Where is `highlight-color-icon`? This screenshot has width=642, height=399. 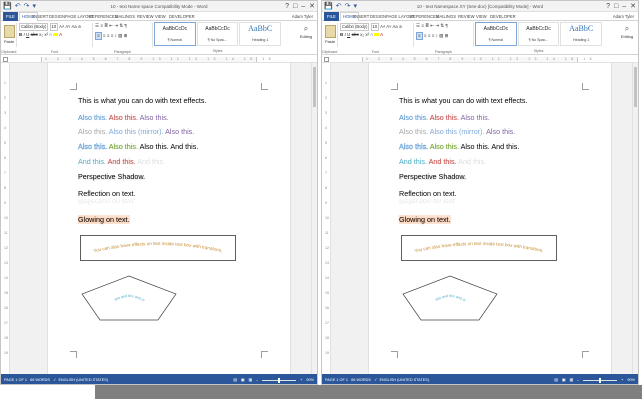 highlight-color-icon is located at coordinates (377, 35).